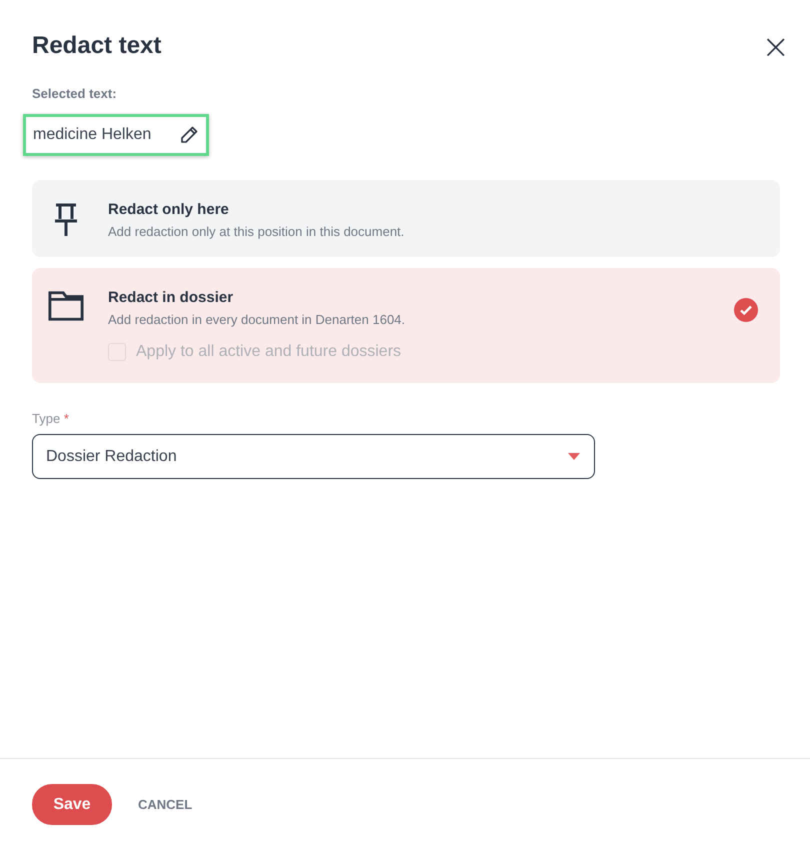 Image resolution: width=810 pixels, height=850 pixels. I want to click on caret-icon, so click(574, 456).